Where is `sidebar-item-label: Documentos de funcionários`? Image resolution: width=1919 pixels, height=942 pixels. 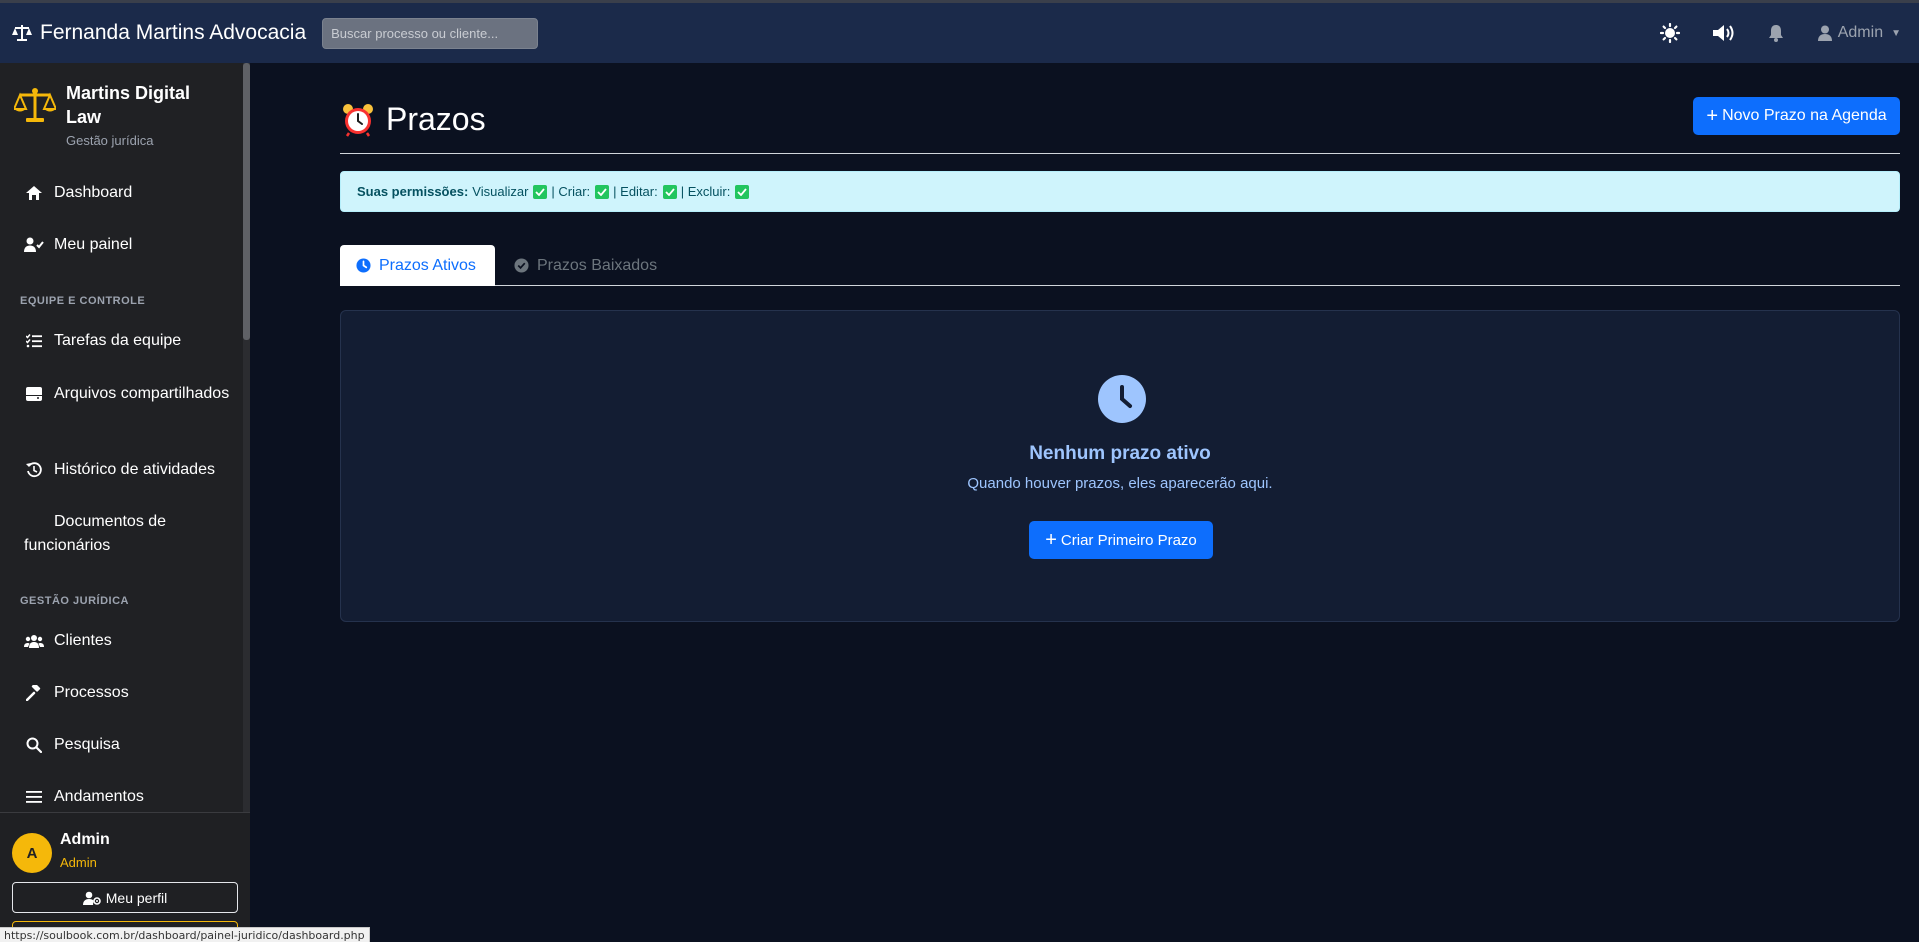 sidebar-item-label: Documentos de funcionários is located at coordinates (95, 533).